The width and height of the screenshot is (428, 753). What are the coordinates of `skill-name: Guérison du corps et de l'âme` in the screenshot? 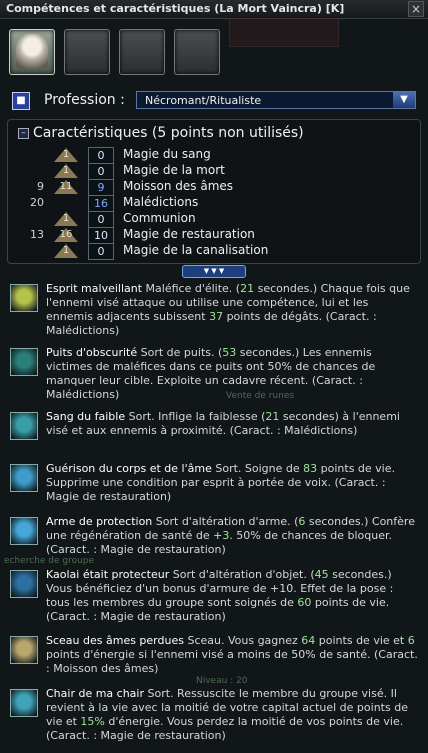 It's located at (131, 468).